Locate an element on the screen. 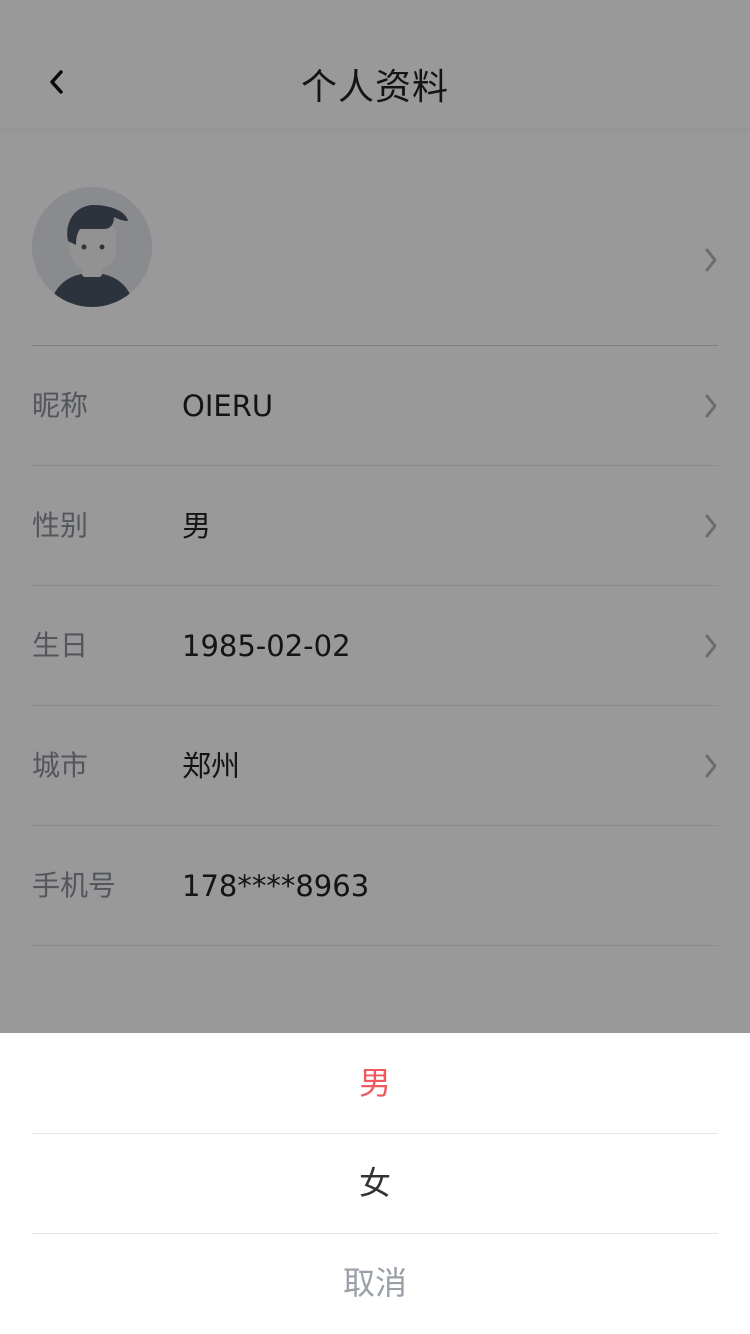 This screenshot has height=1334, width=750. cancel-button: 取消 is located at coordinates (375, 1283).